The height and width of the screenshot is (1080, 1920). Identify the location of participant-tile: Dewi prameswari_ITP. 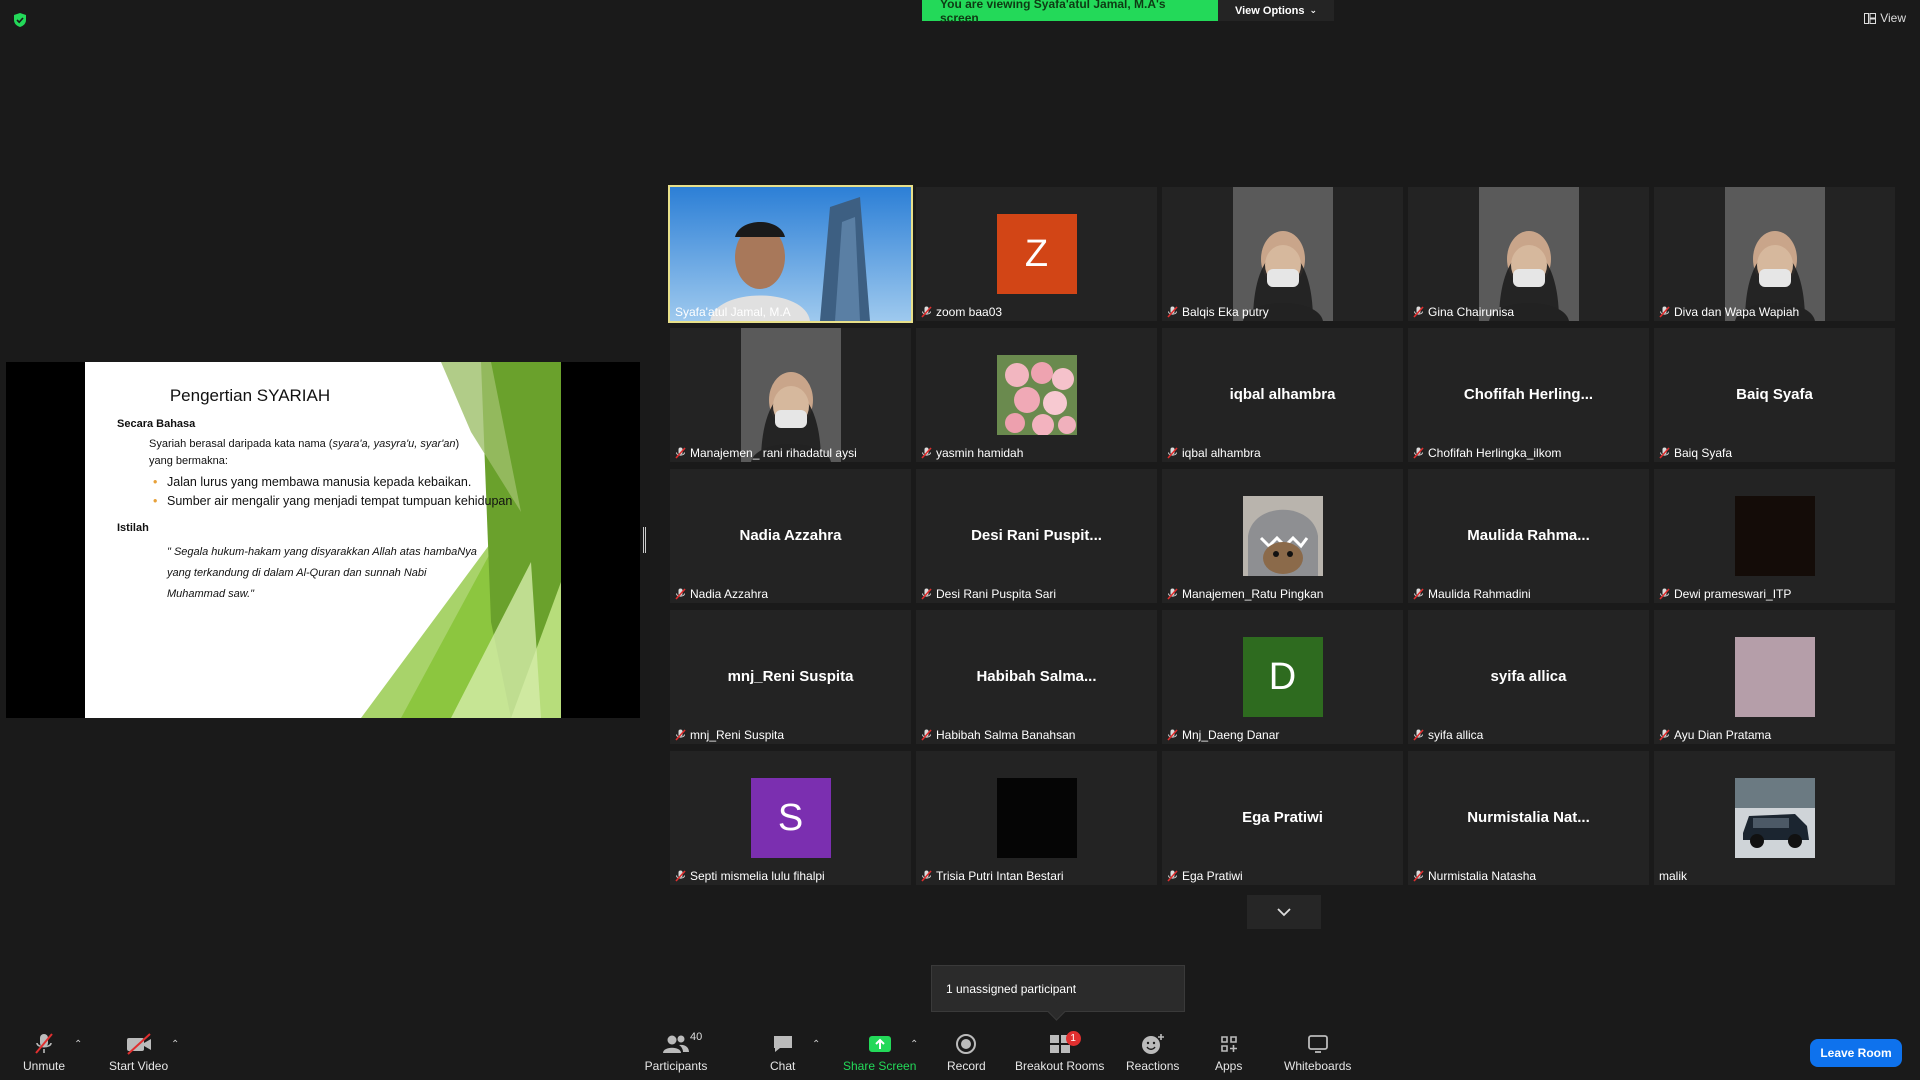
(1774, 536).